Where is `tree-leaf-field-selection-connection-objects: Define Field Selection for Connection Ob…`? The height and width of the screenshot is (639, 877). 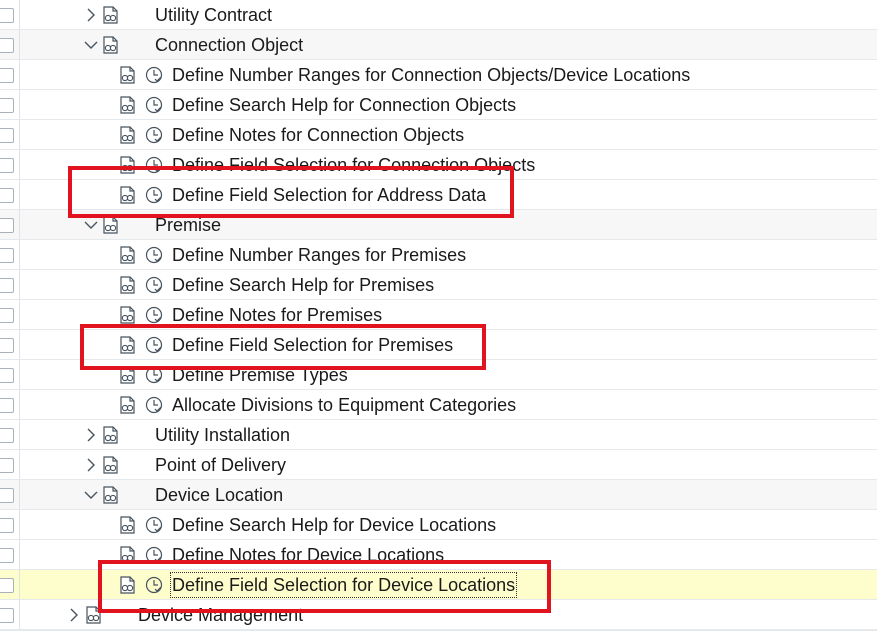 tree-leaf-field-selection-connection-objects: Define Field Selection for Connection Ob… is located at coordinates (438, 165).